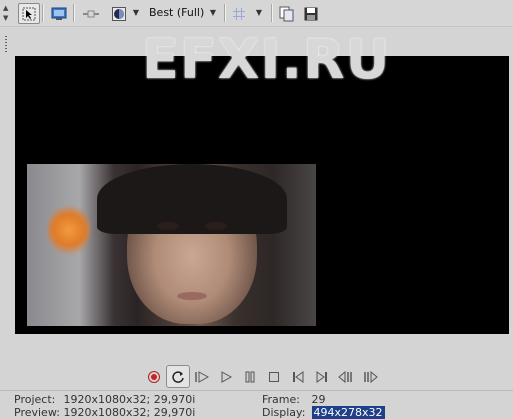 Image resolution: width=513 pixels, height=419 pixels. I want to click on go-to-start-button, so click(298, 376).